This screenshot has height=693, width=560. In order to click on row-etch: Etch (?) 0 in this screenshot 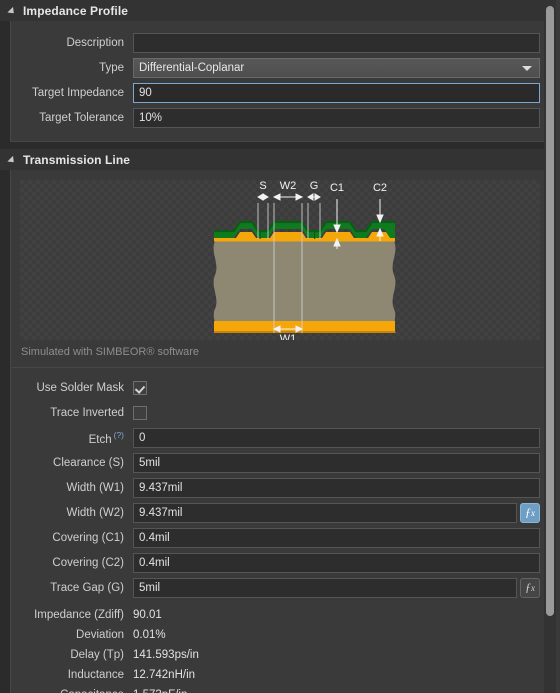, I will do `click(280, 437)`.